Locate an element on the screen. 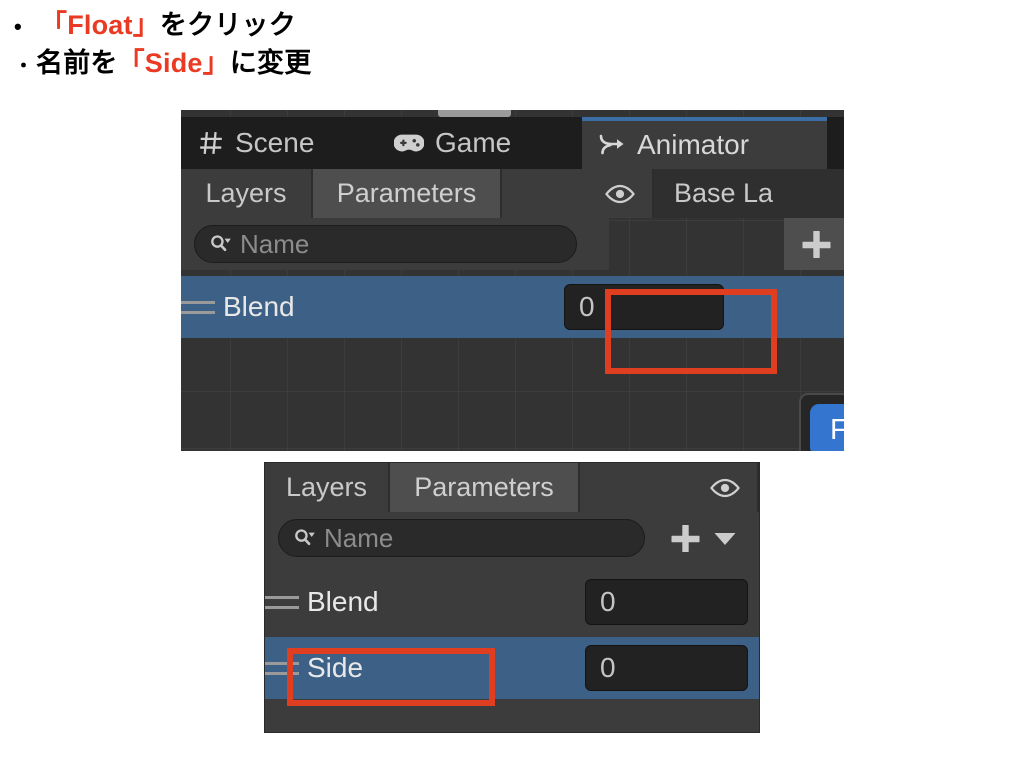 The width and height of the screenshot is (1024, 768). sub-tab-layers-bottom-label: Layers is located at coordinates (326, 487).